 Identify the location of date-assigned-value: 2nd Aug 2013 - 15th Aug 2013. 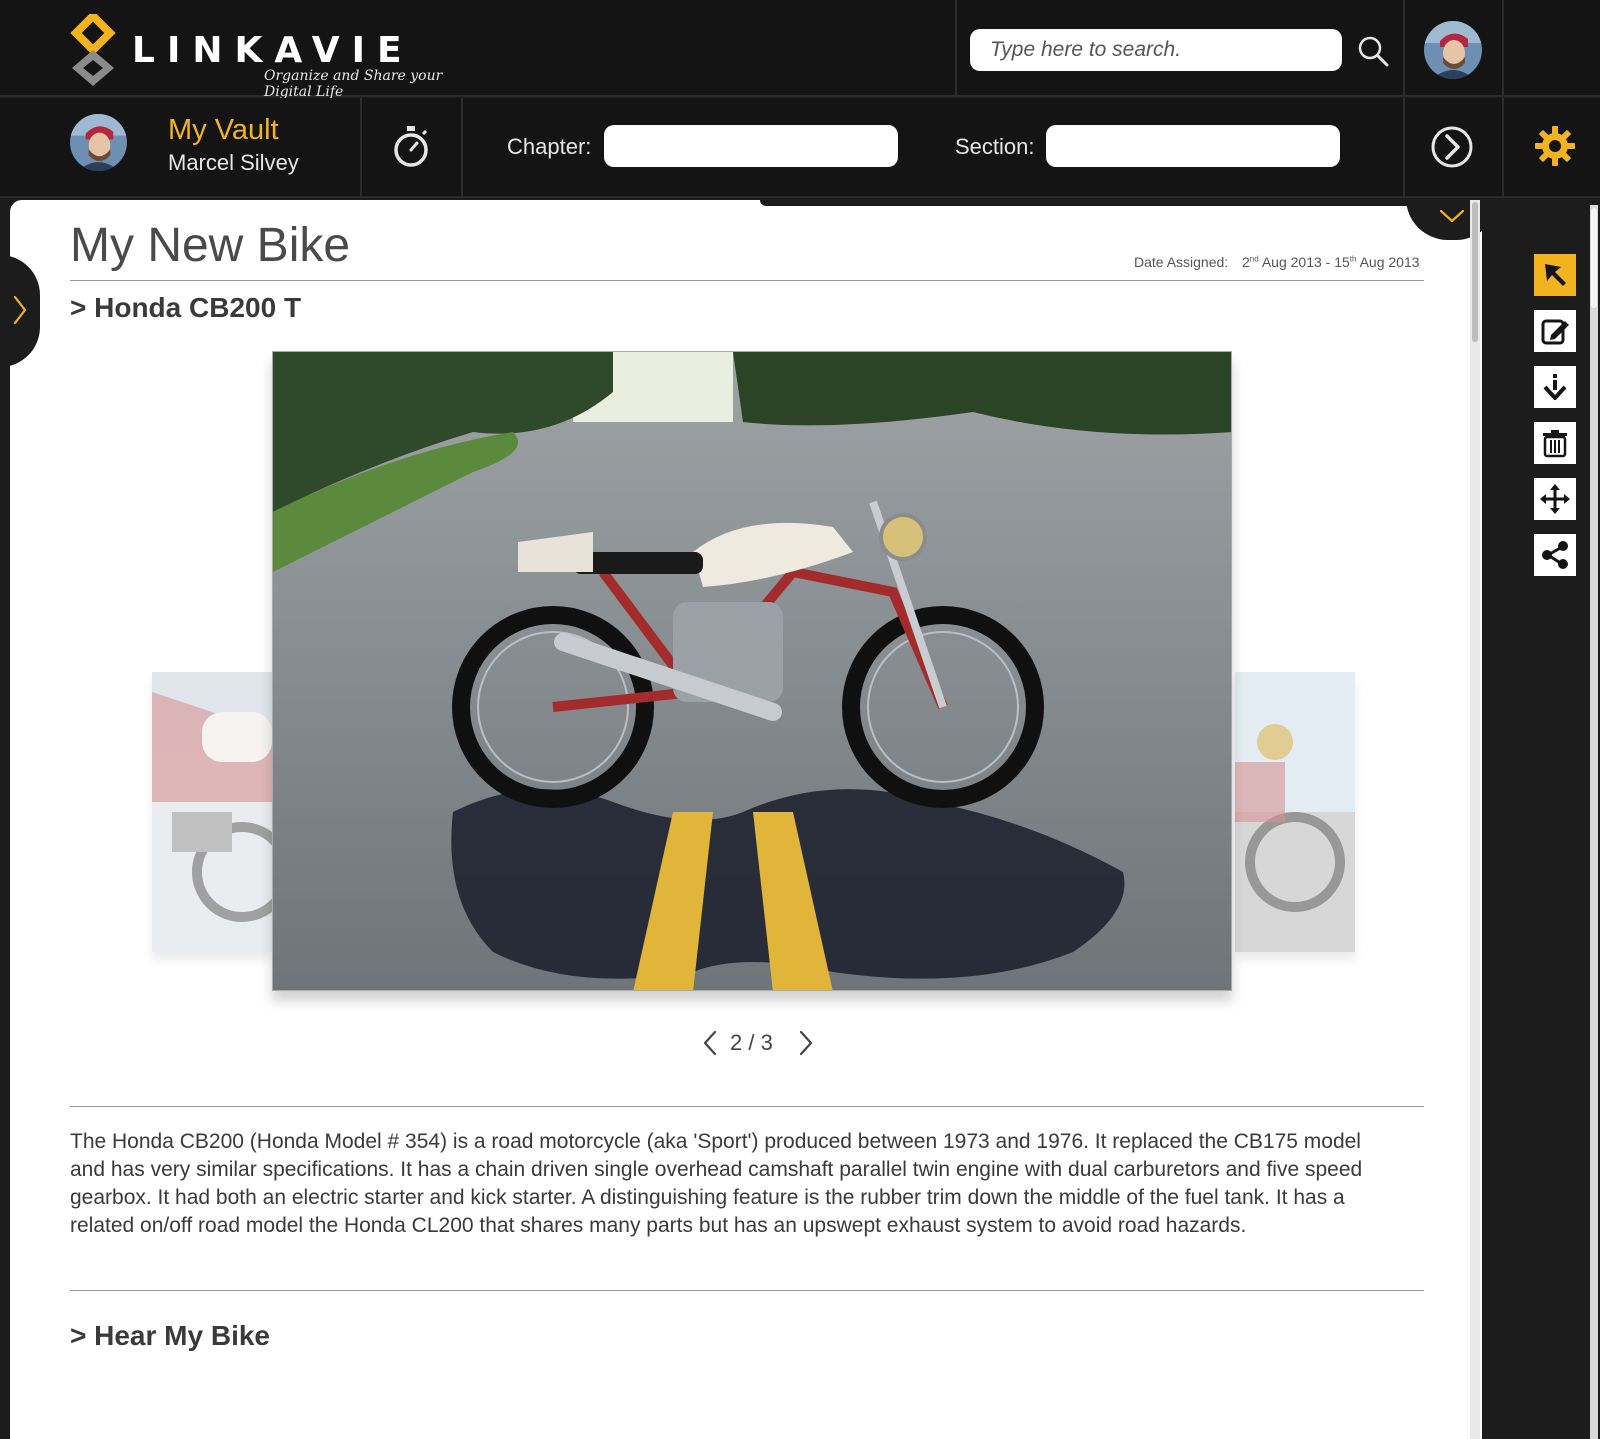
(1331, 262).